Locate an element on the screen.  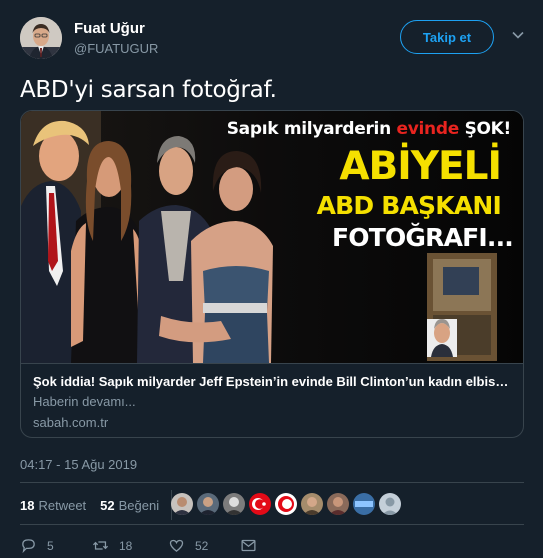
likes-count: 52 is located at coordinates (107, 505).